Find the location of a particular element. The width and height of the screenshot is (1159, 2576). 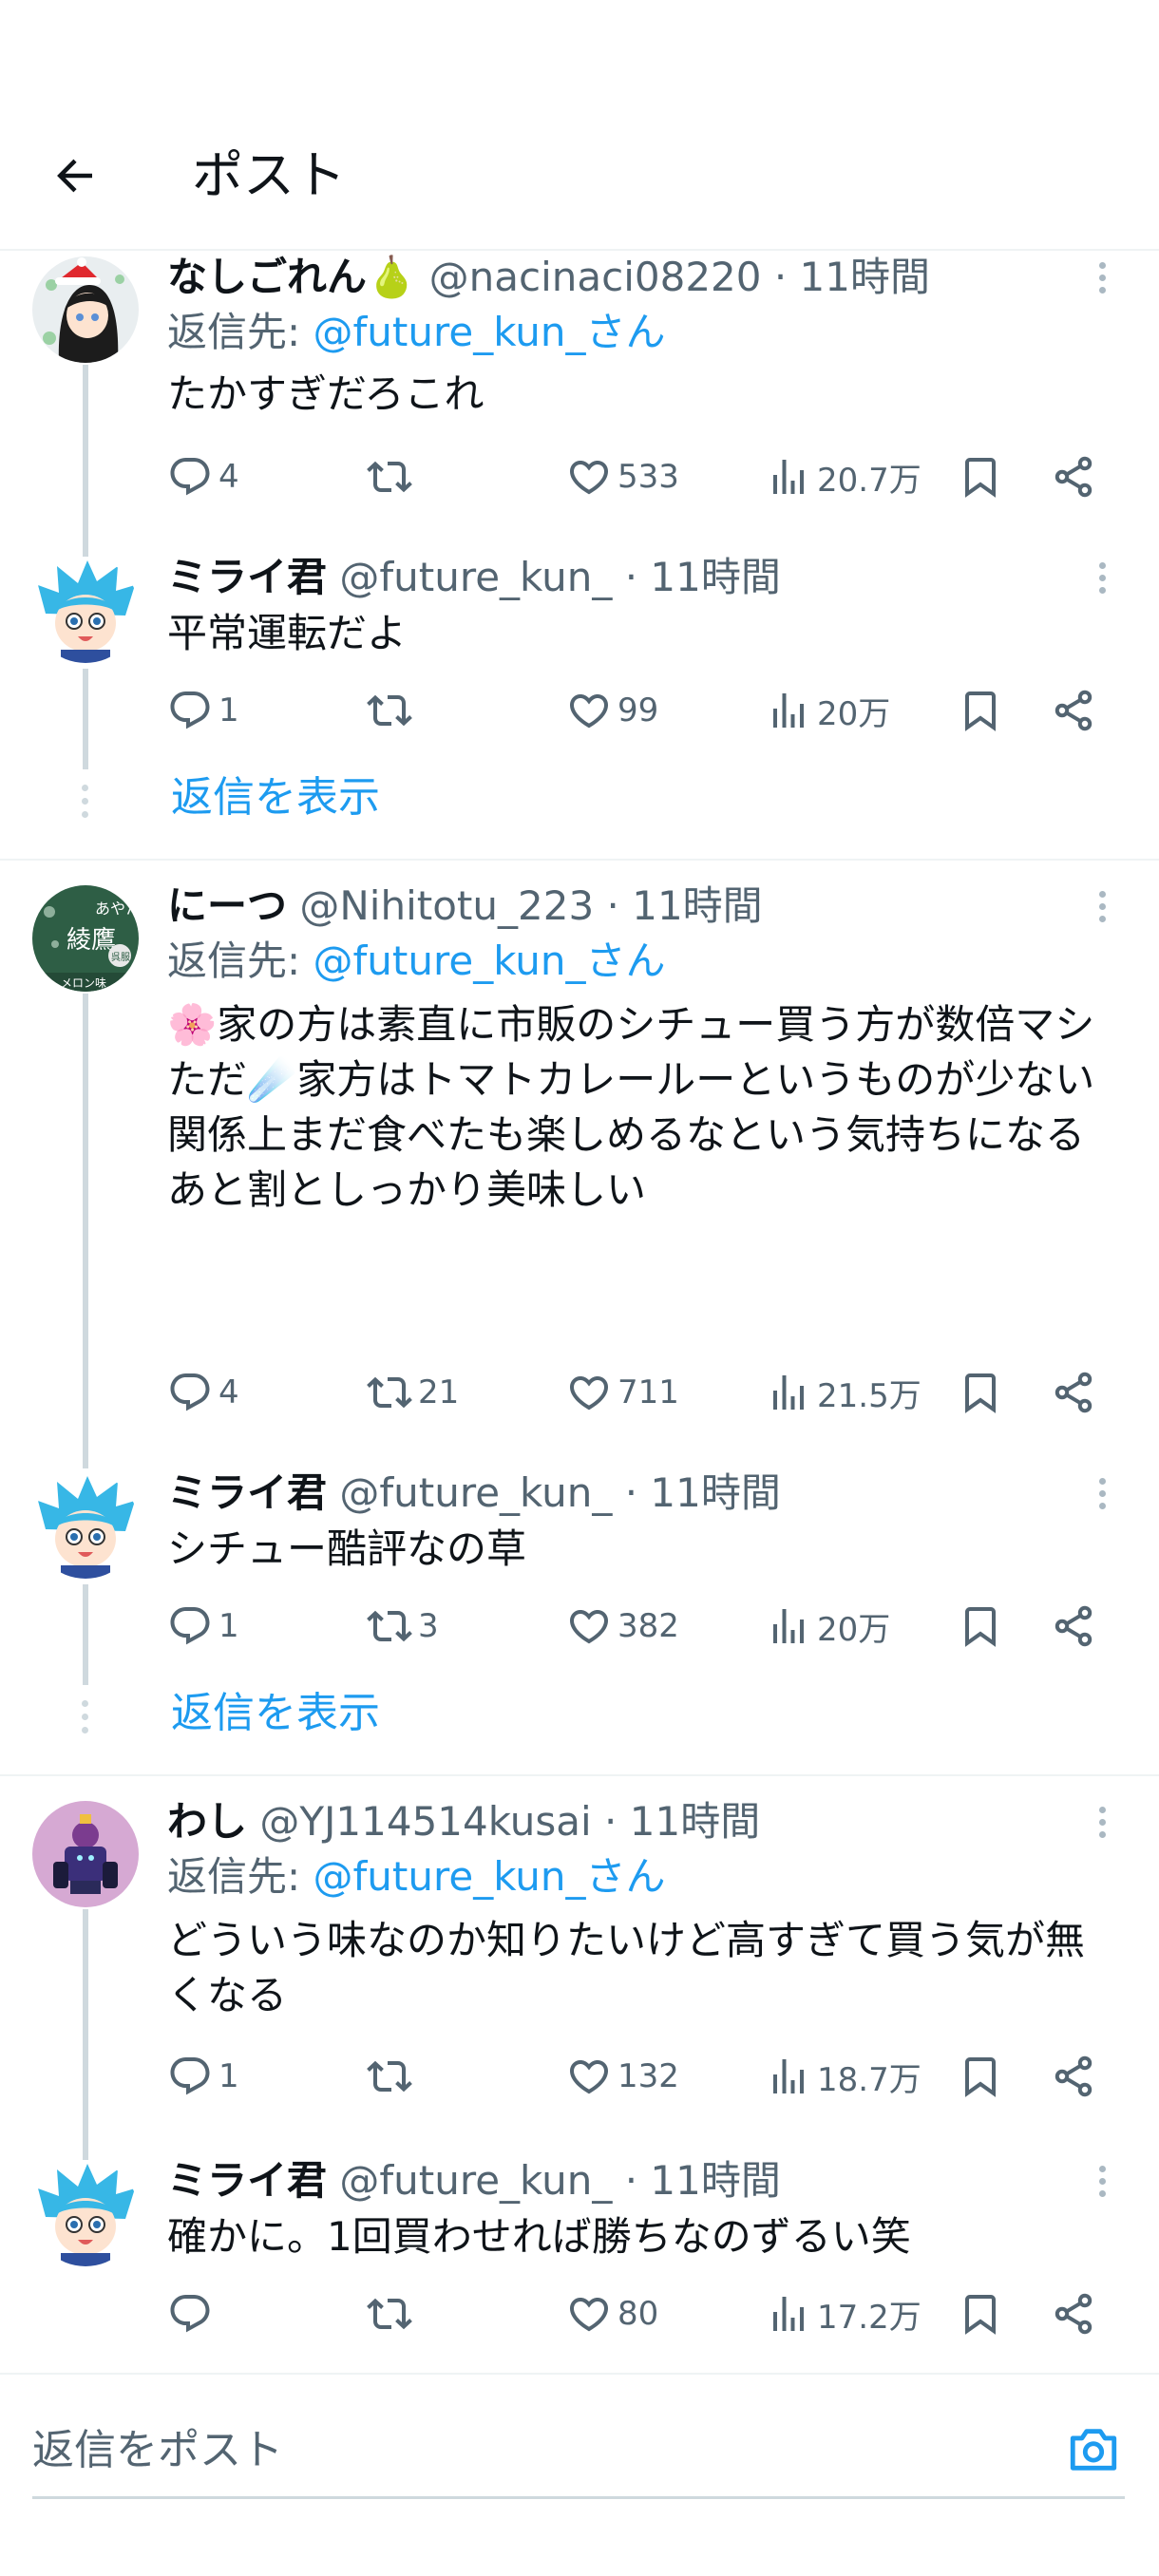

like-count: 80 is located at coordinates (638, 2314).